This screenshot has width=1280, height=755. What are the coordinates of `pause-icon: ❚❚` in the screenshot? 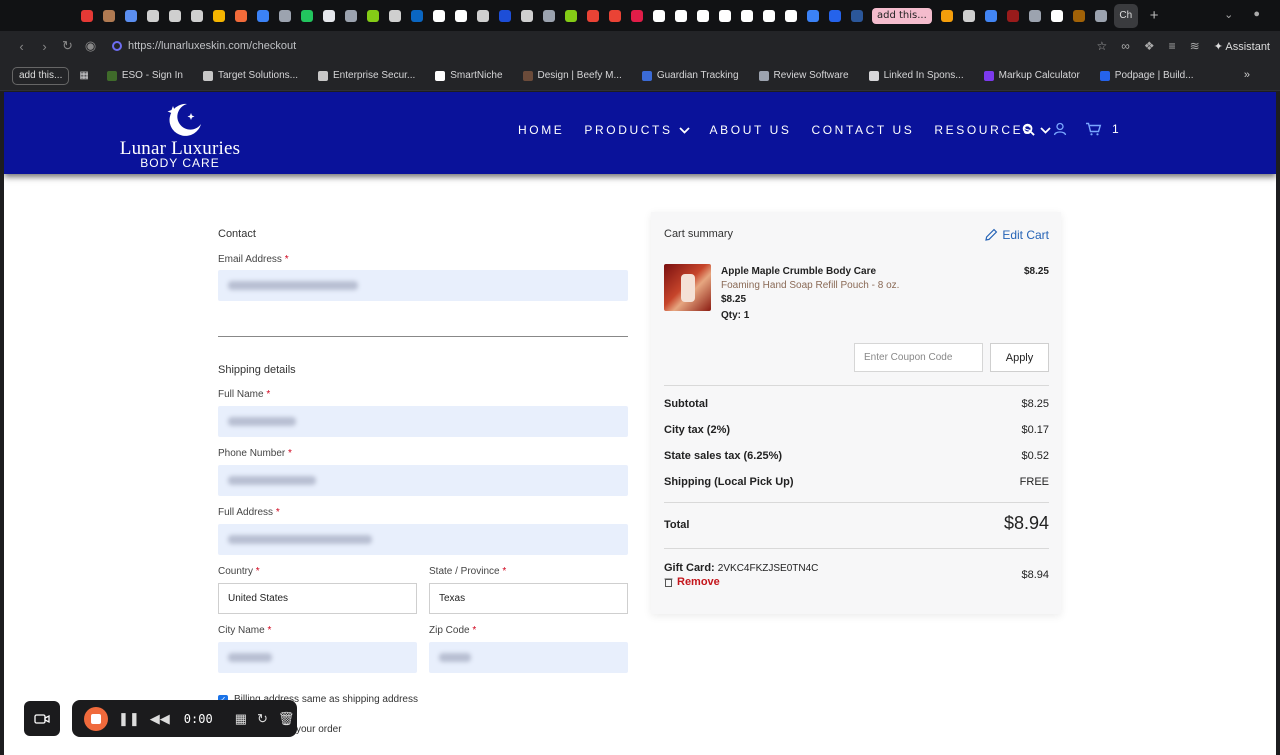 It's located at (129, 719).